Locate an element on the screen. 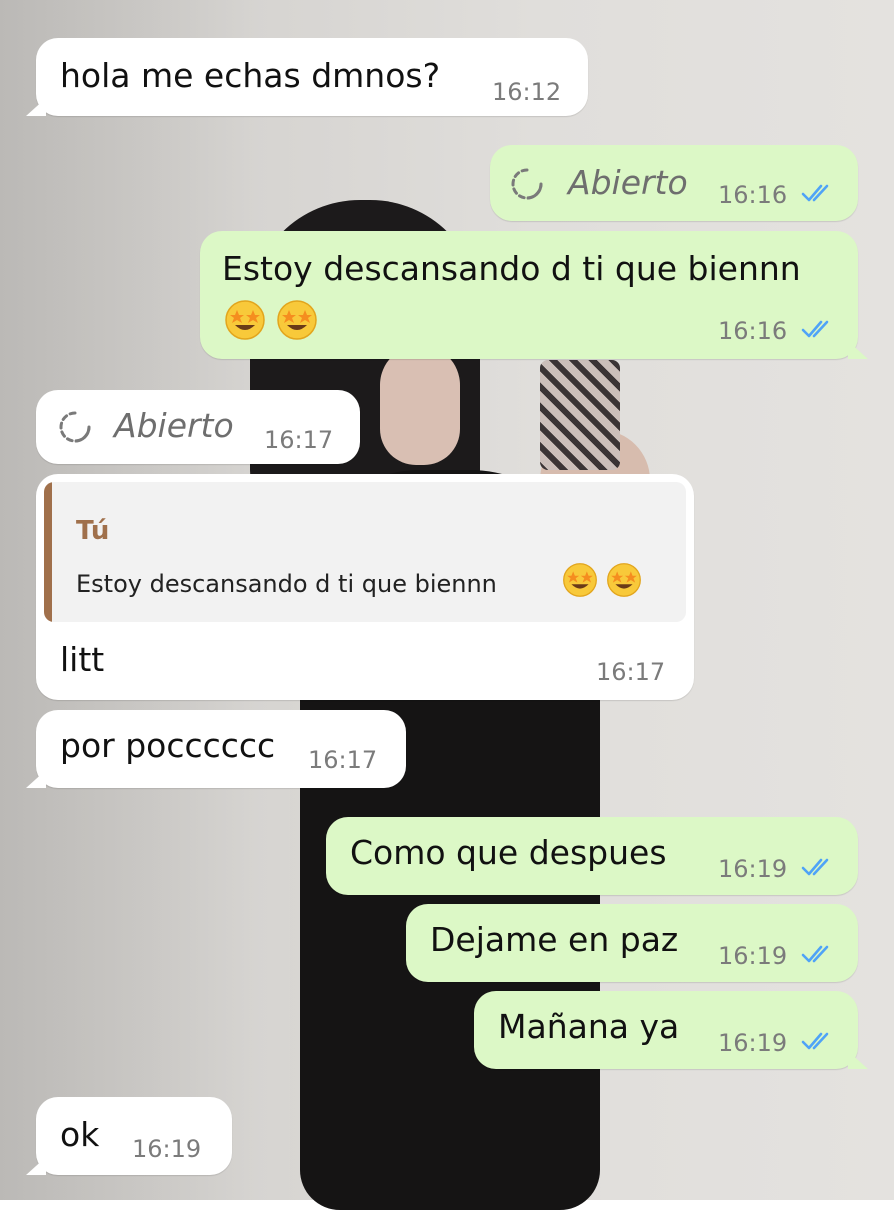 This screenshot has height=1210, width=894. wallpaper-figure-phone is located at coordinates (580, 415).